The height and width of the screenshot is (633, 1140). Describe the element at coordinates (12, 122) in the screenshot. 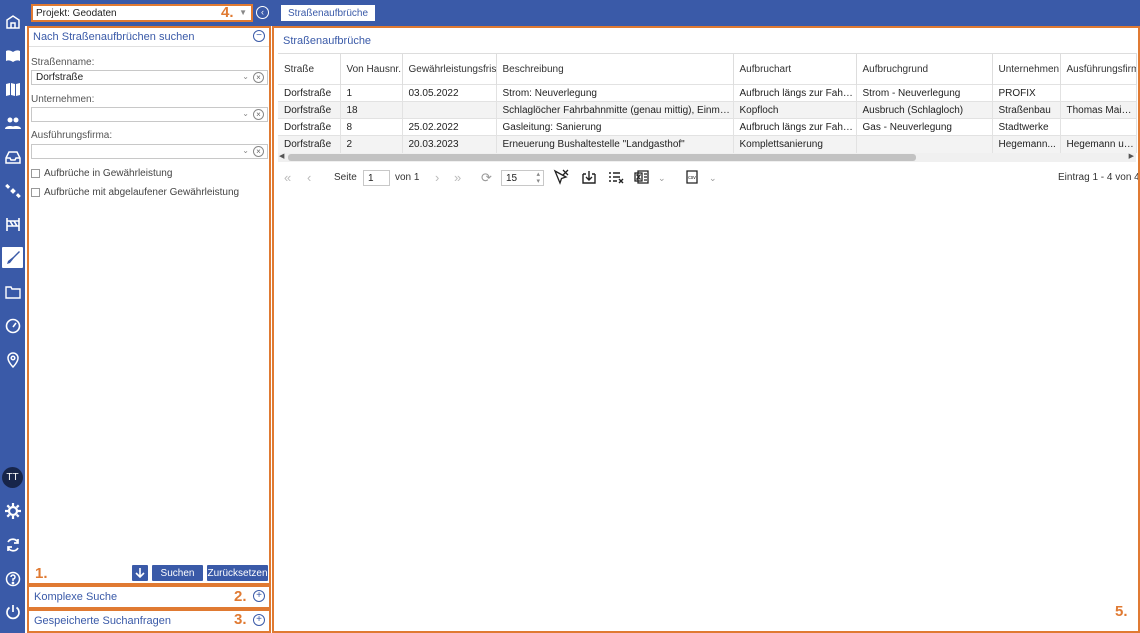

I see `users-icon` at that location.